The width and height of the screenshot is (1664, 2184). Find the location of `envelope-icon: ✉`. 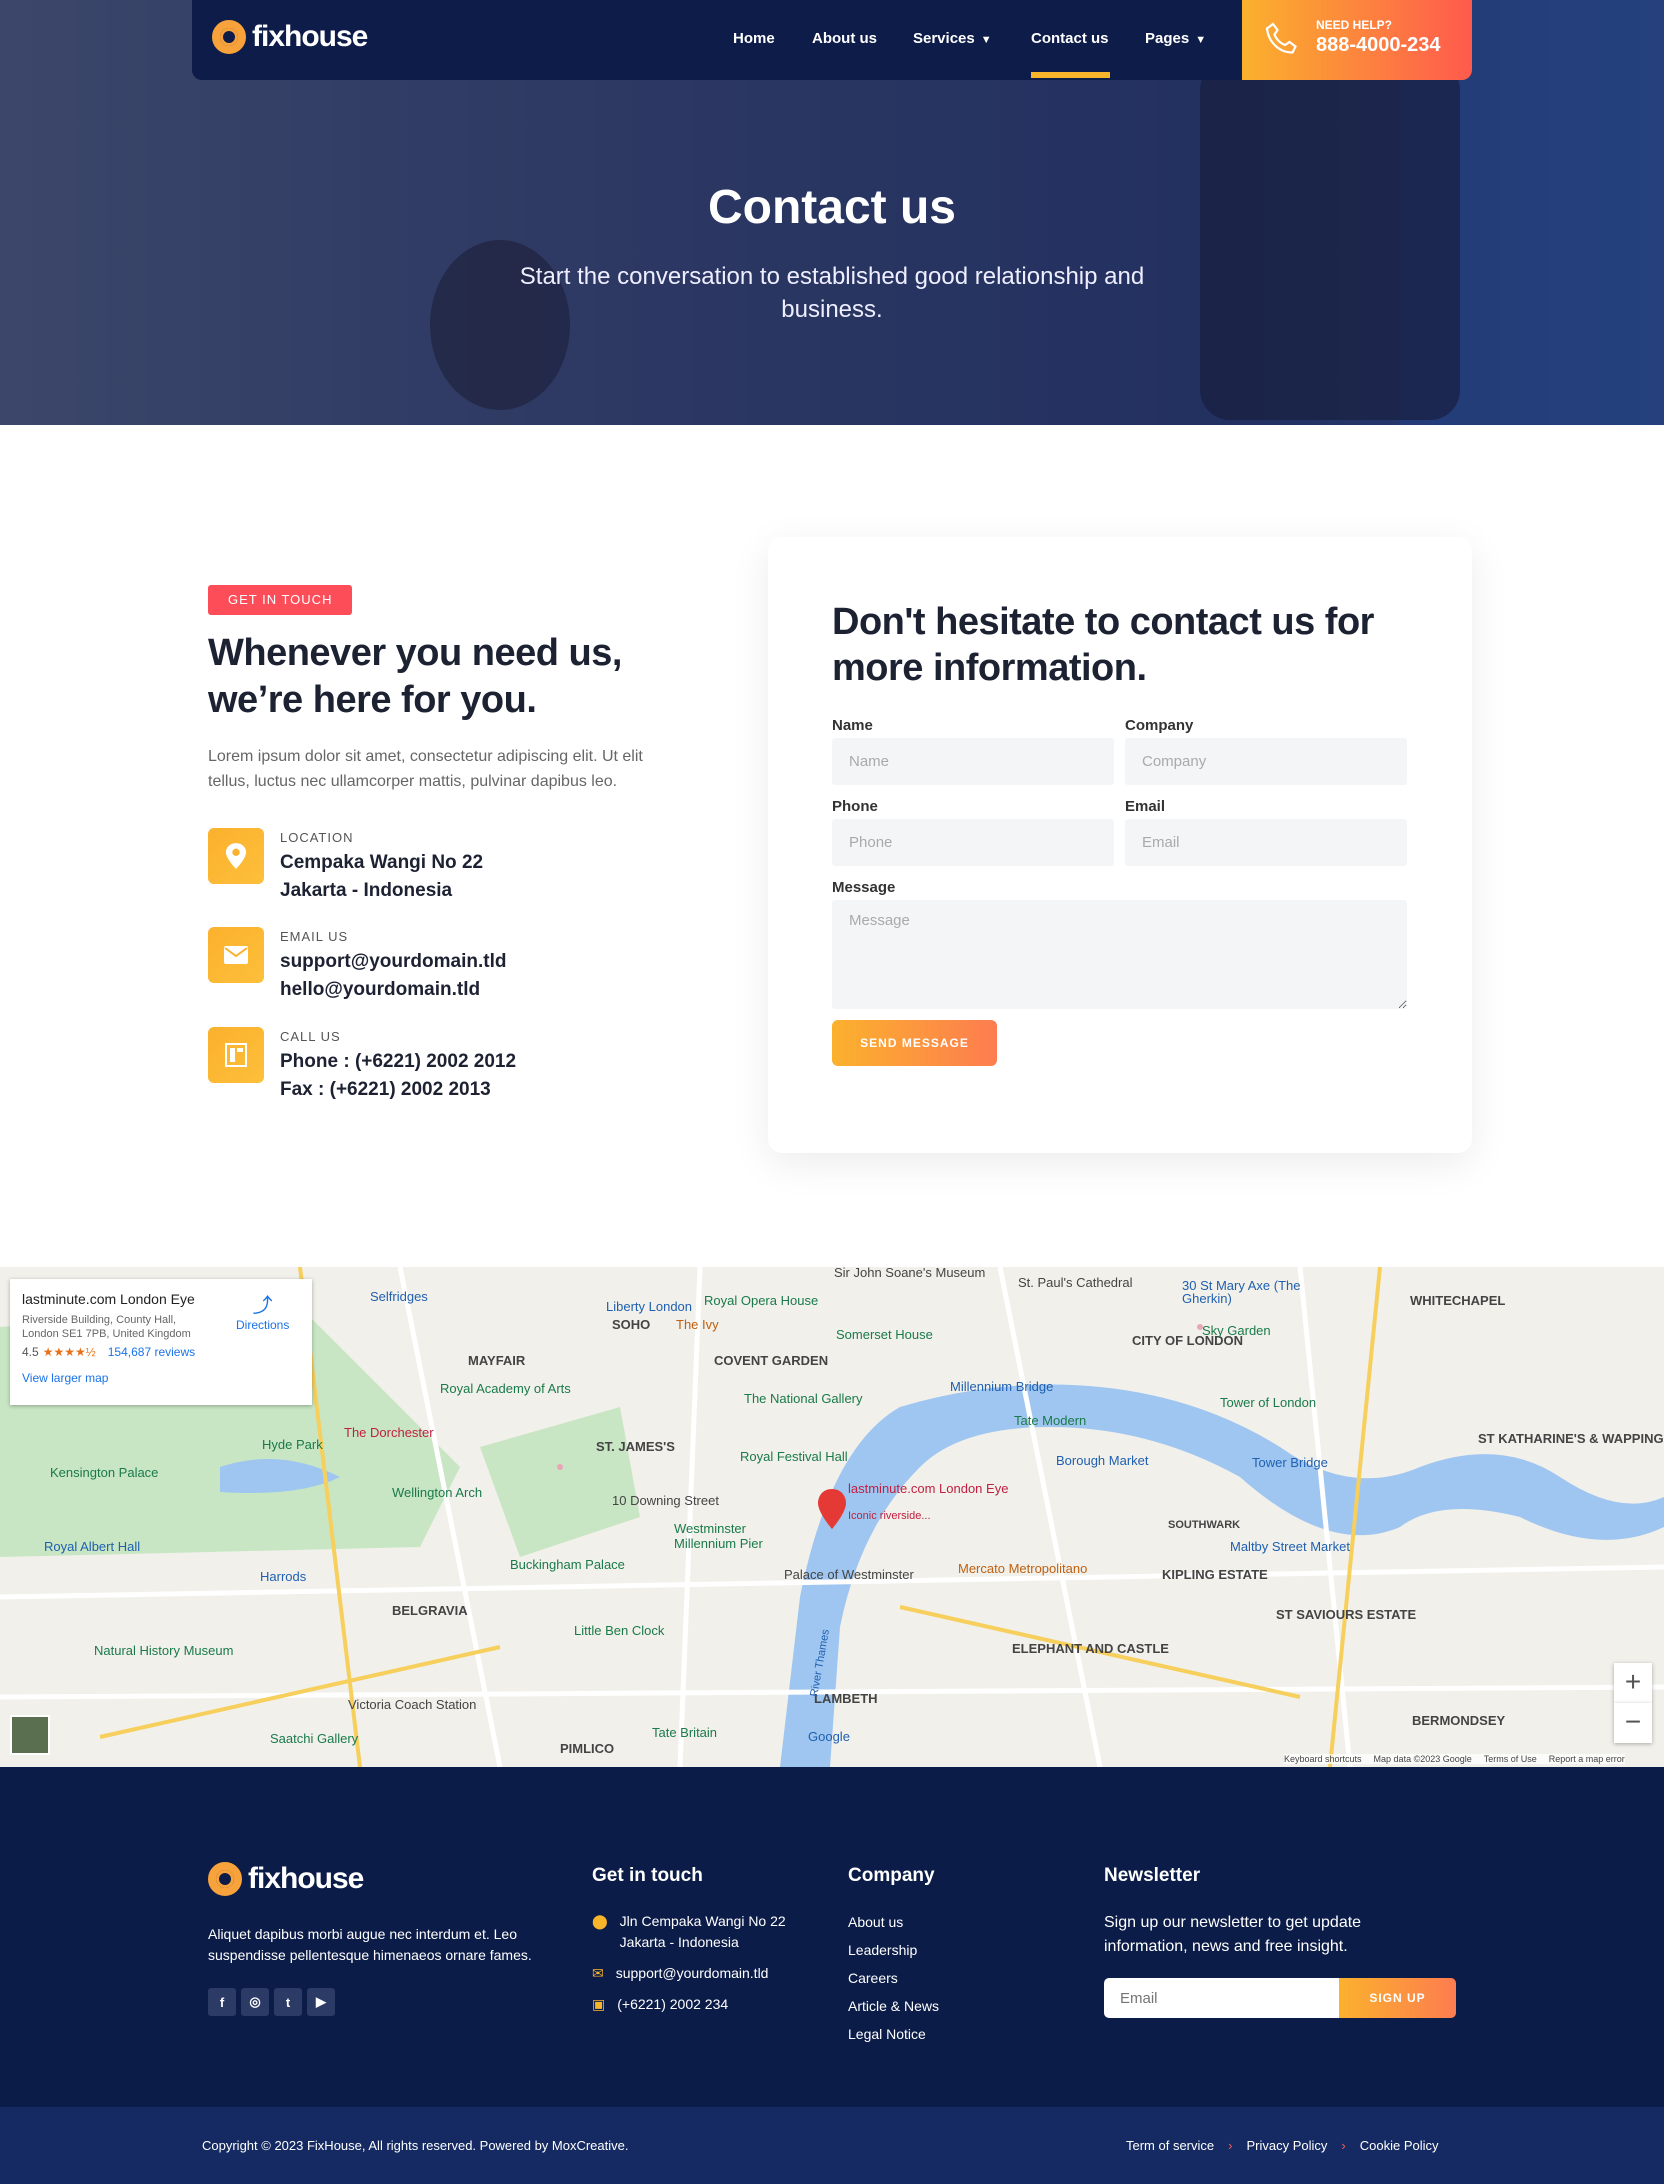

envelope-icon: ✉ is located at coordinates (598, 1973).